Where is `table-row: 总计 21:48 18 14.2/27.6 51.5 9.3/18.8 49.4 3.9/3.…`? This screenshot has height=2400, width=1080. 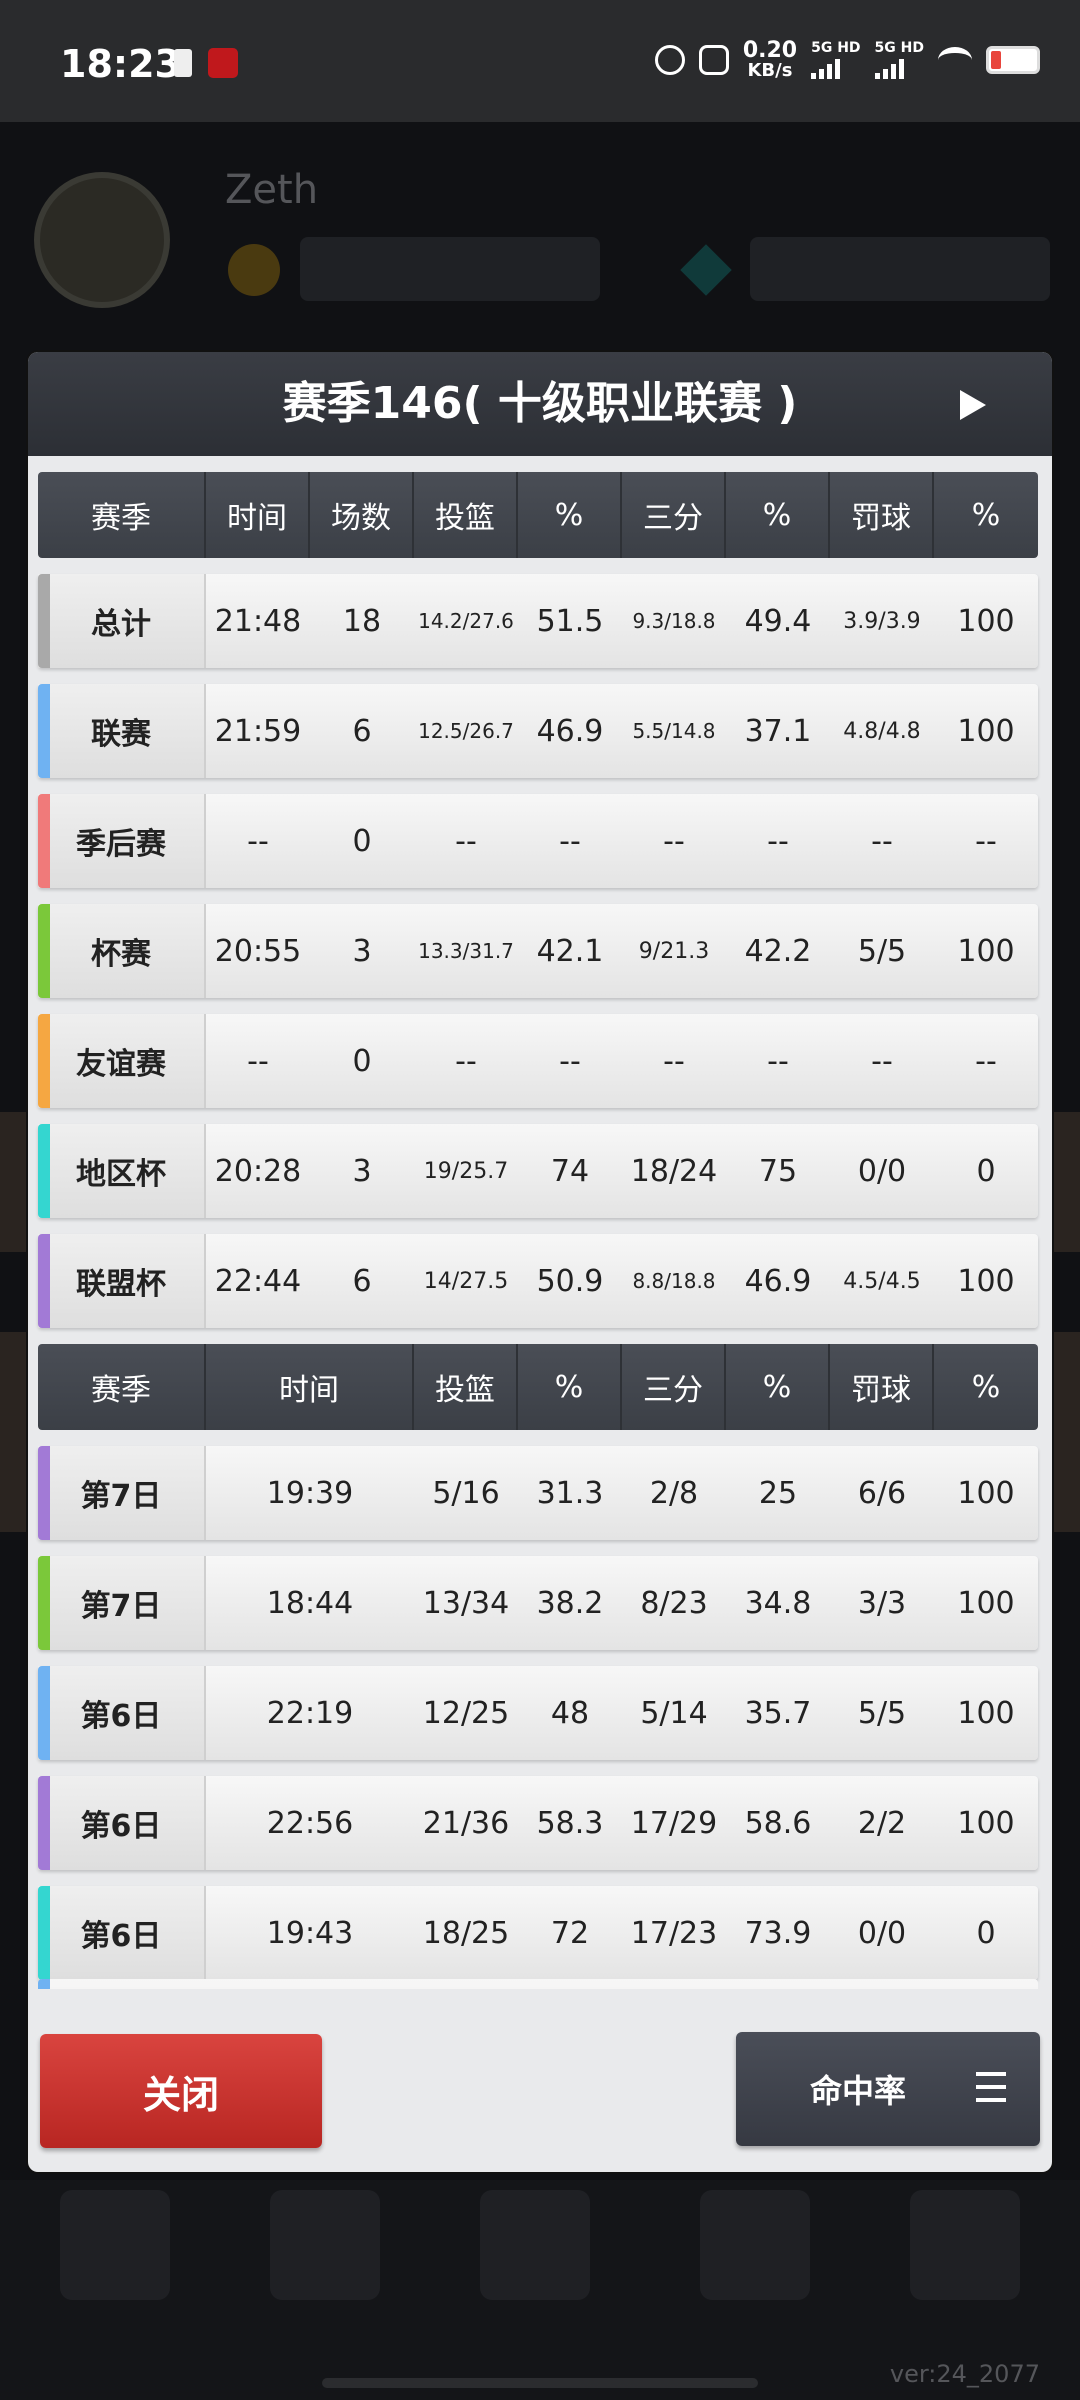
table-row: 总计 21:48 18 14.2/27.6 51.5 9.3/18.8 49.4 3.9/3.… is located at coordinates (538, 621).